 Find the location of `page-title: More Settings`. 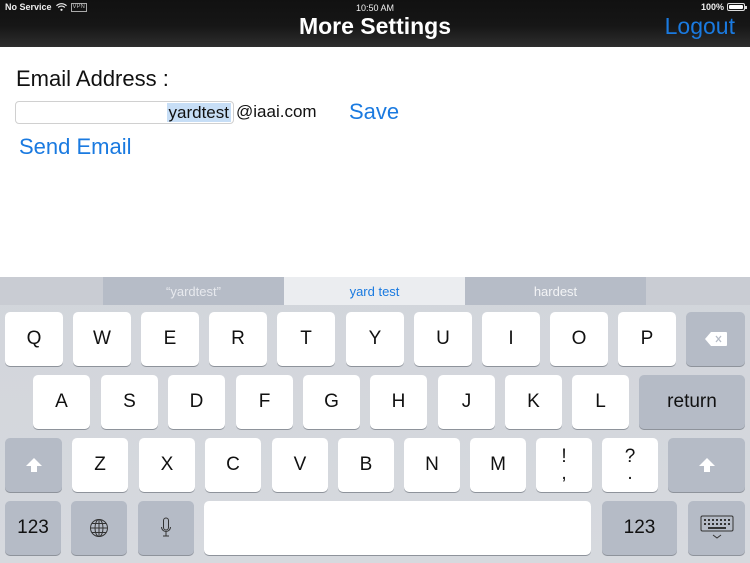

page-title: More Settings is located at coordinates (375, 26).